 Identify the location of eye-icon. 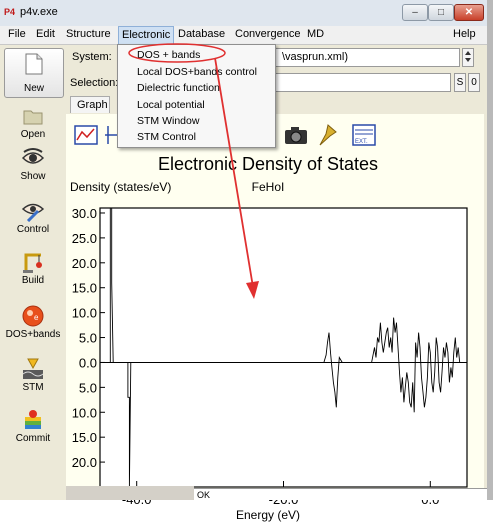
(33, 156).